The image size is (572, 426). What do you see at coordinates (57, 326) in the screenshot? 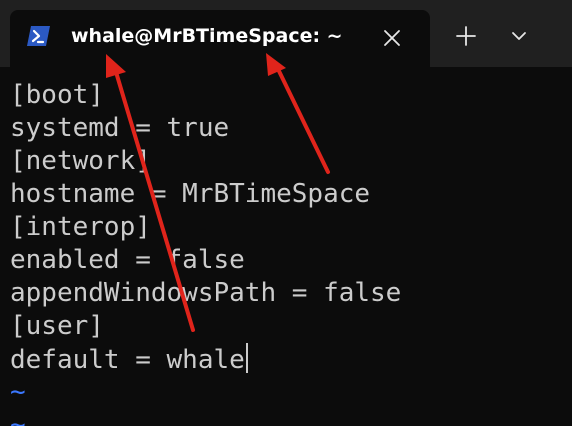
I see `config-line: [user]` at bounding box center [57, 326].